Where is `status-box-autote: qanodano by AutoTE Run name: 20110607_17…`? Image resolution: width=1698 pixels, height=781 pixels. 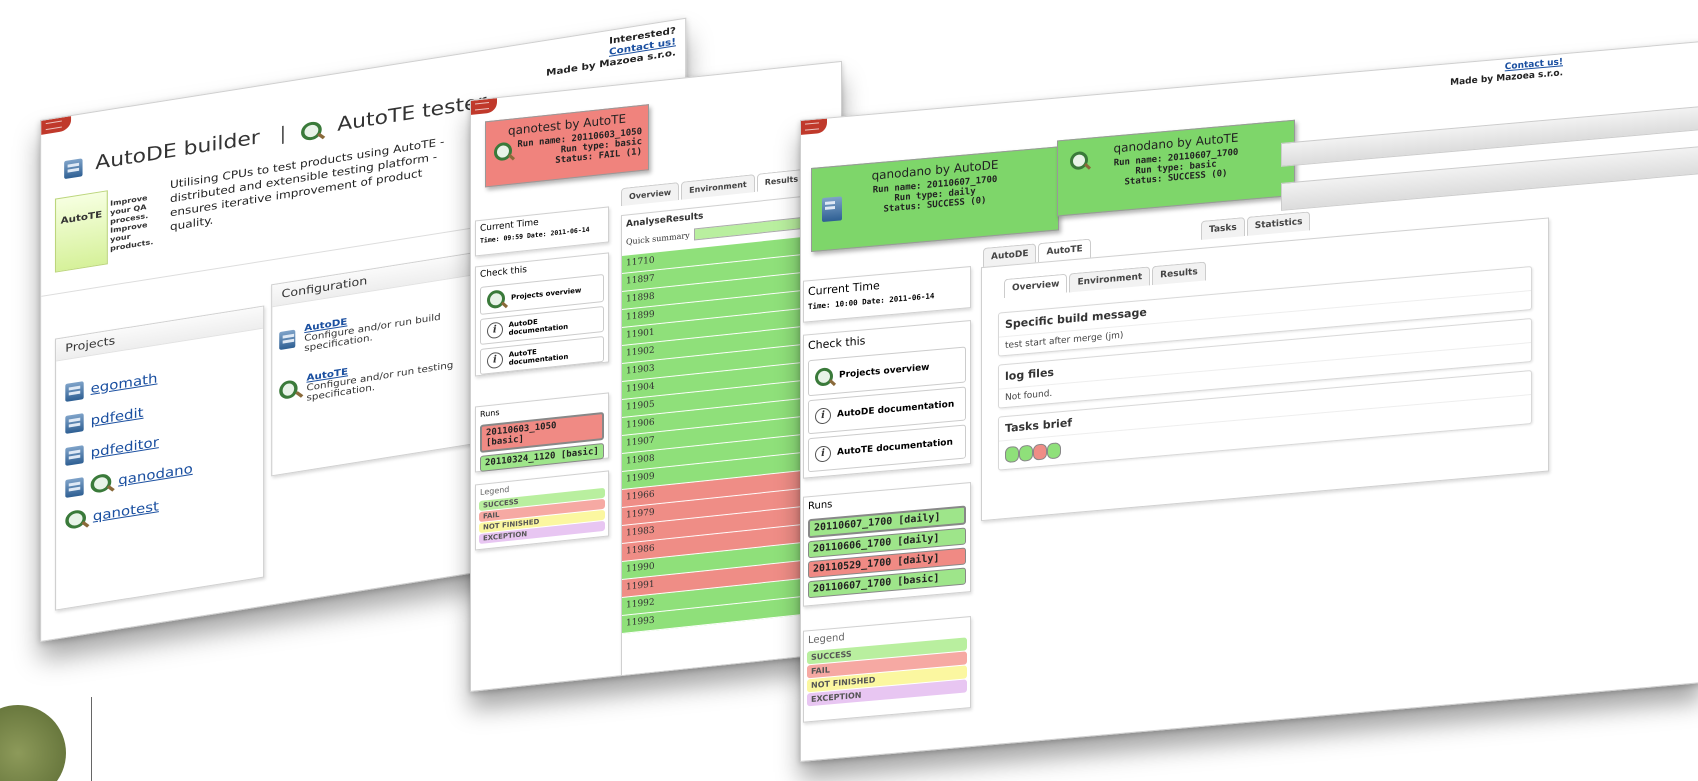 status-box-autote: qanodano by AutoTE Run name: 20110607_17… is located at coordinates (1176, 168).